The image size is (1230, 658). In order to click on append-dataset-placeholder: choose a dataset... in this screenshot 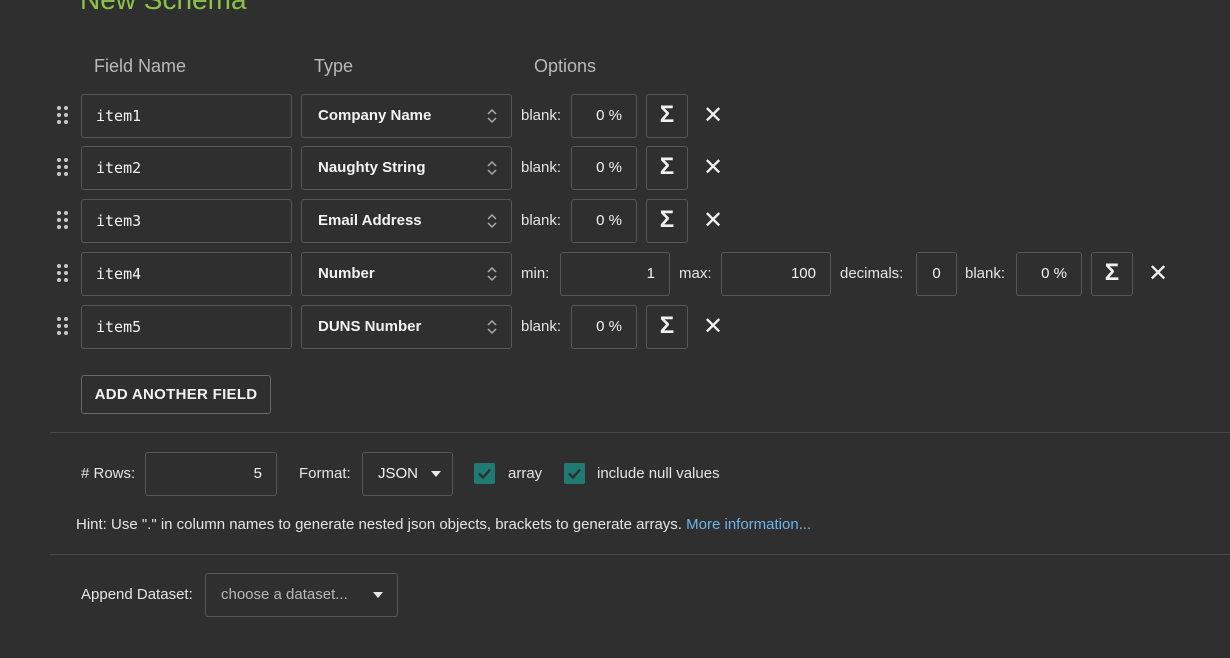, I will do `click(284, 594)`.